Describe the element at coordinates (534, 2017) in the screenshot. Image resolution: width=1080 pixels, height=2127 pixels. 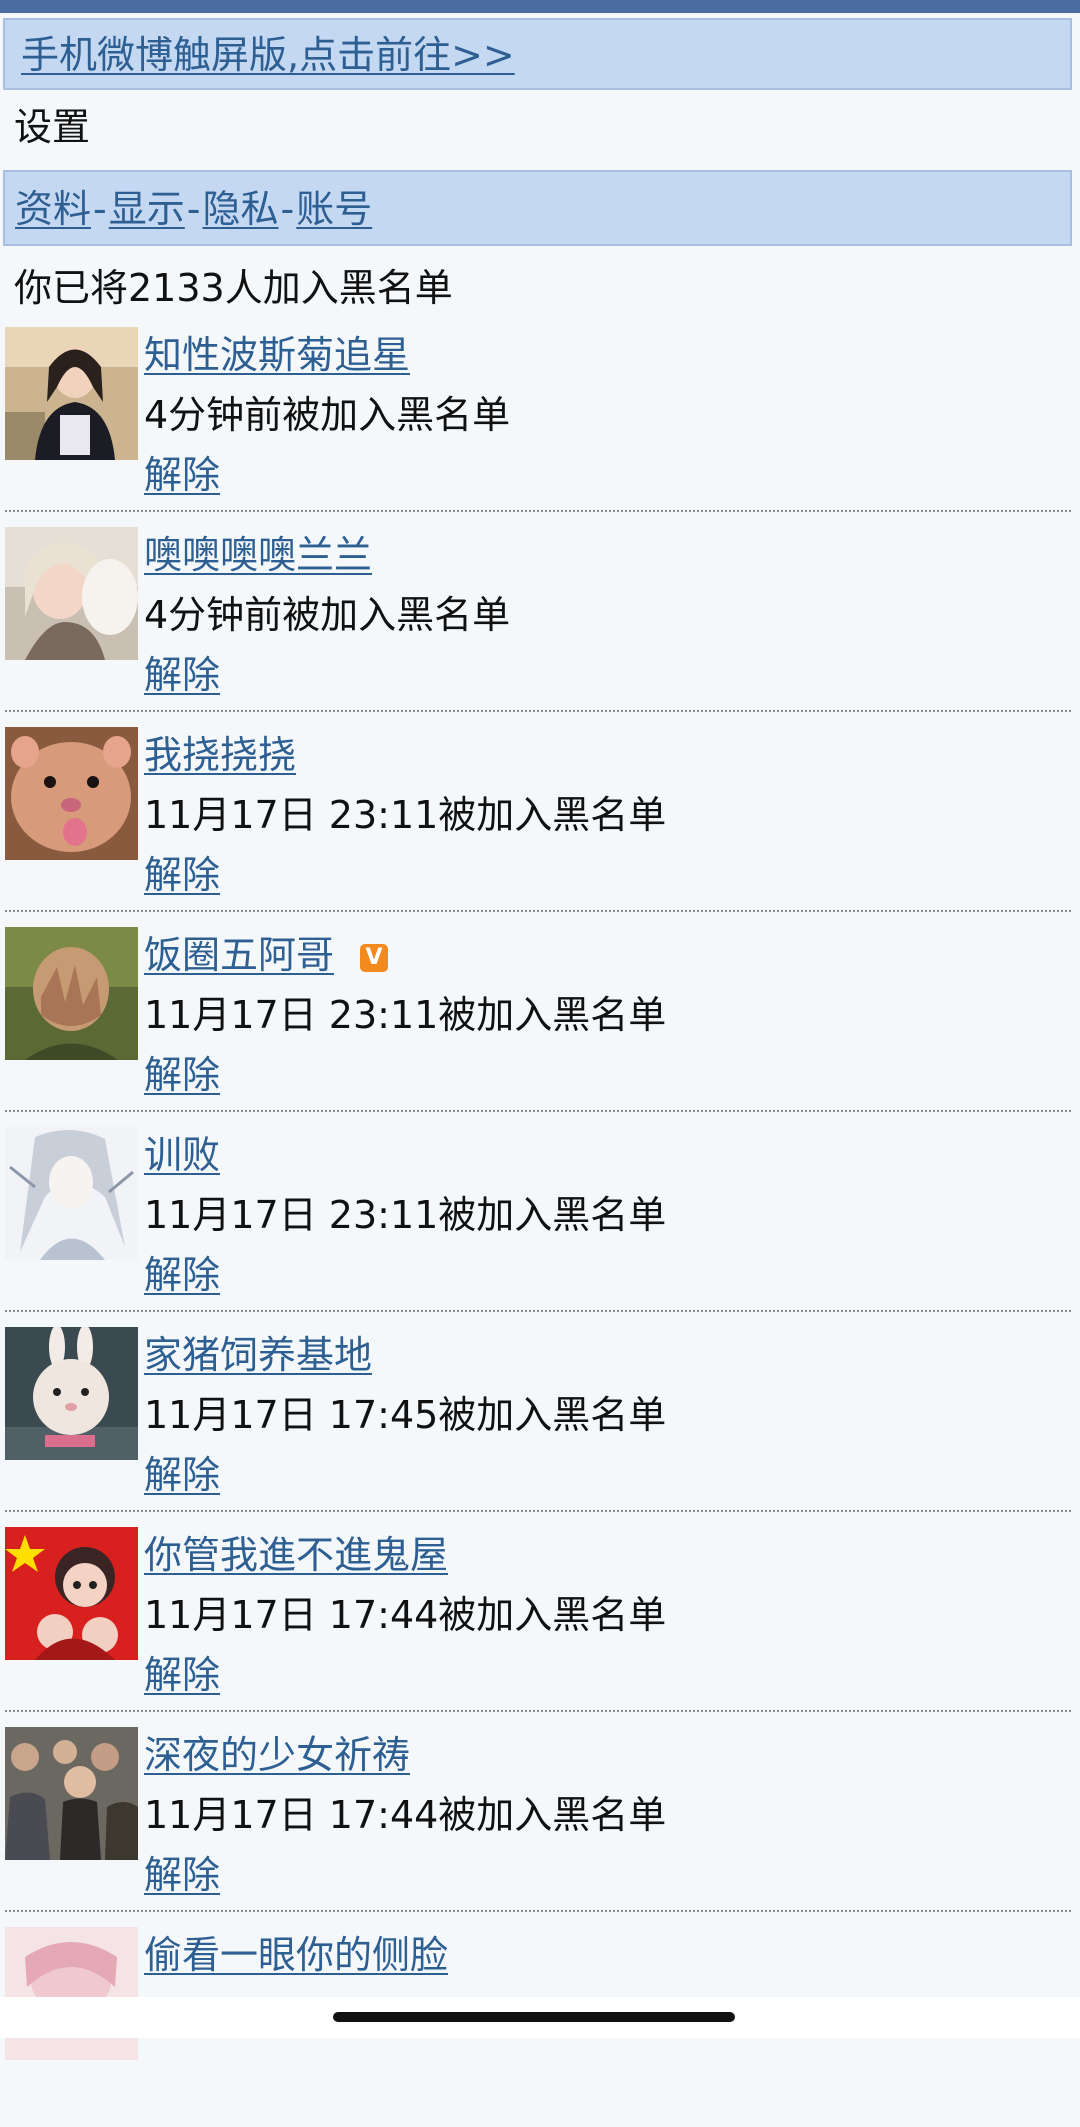
I see `home-indicator` at that location.